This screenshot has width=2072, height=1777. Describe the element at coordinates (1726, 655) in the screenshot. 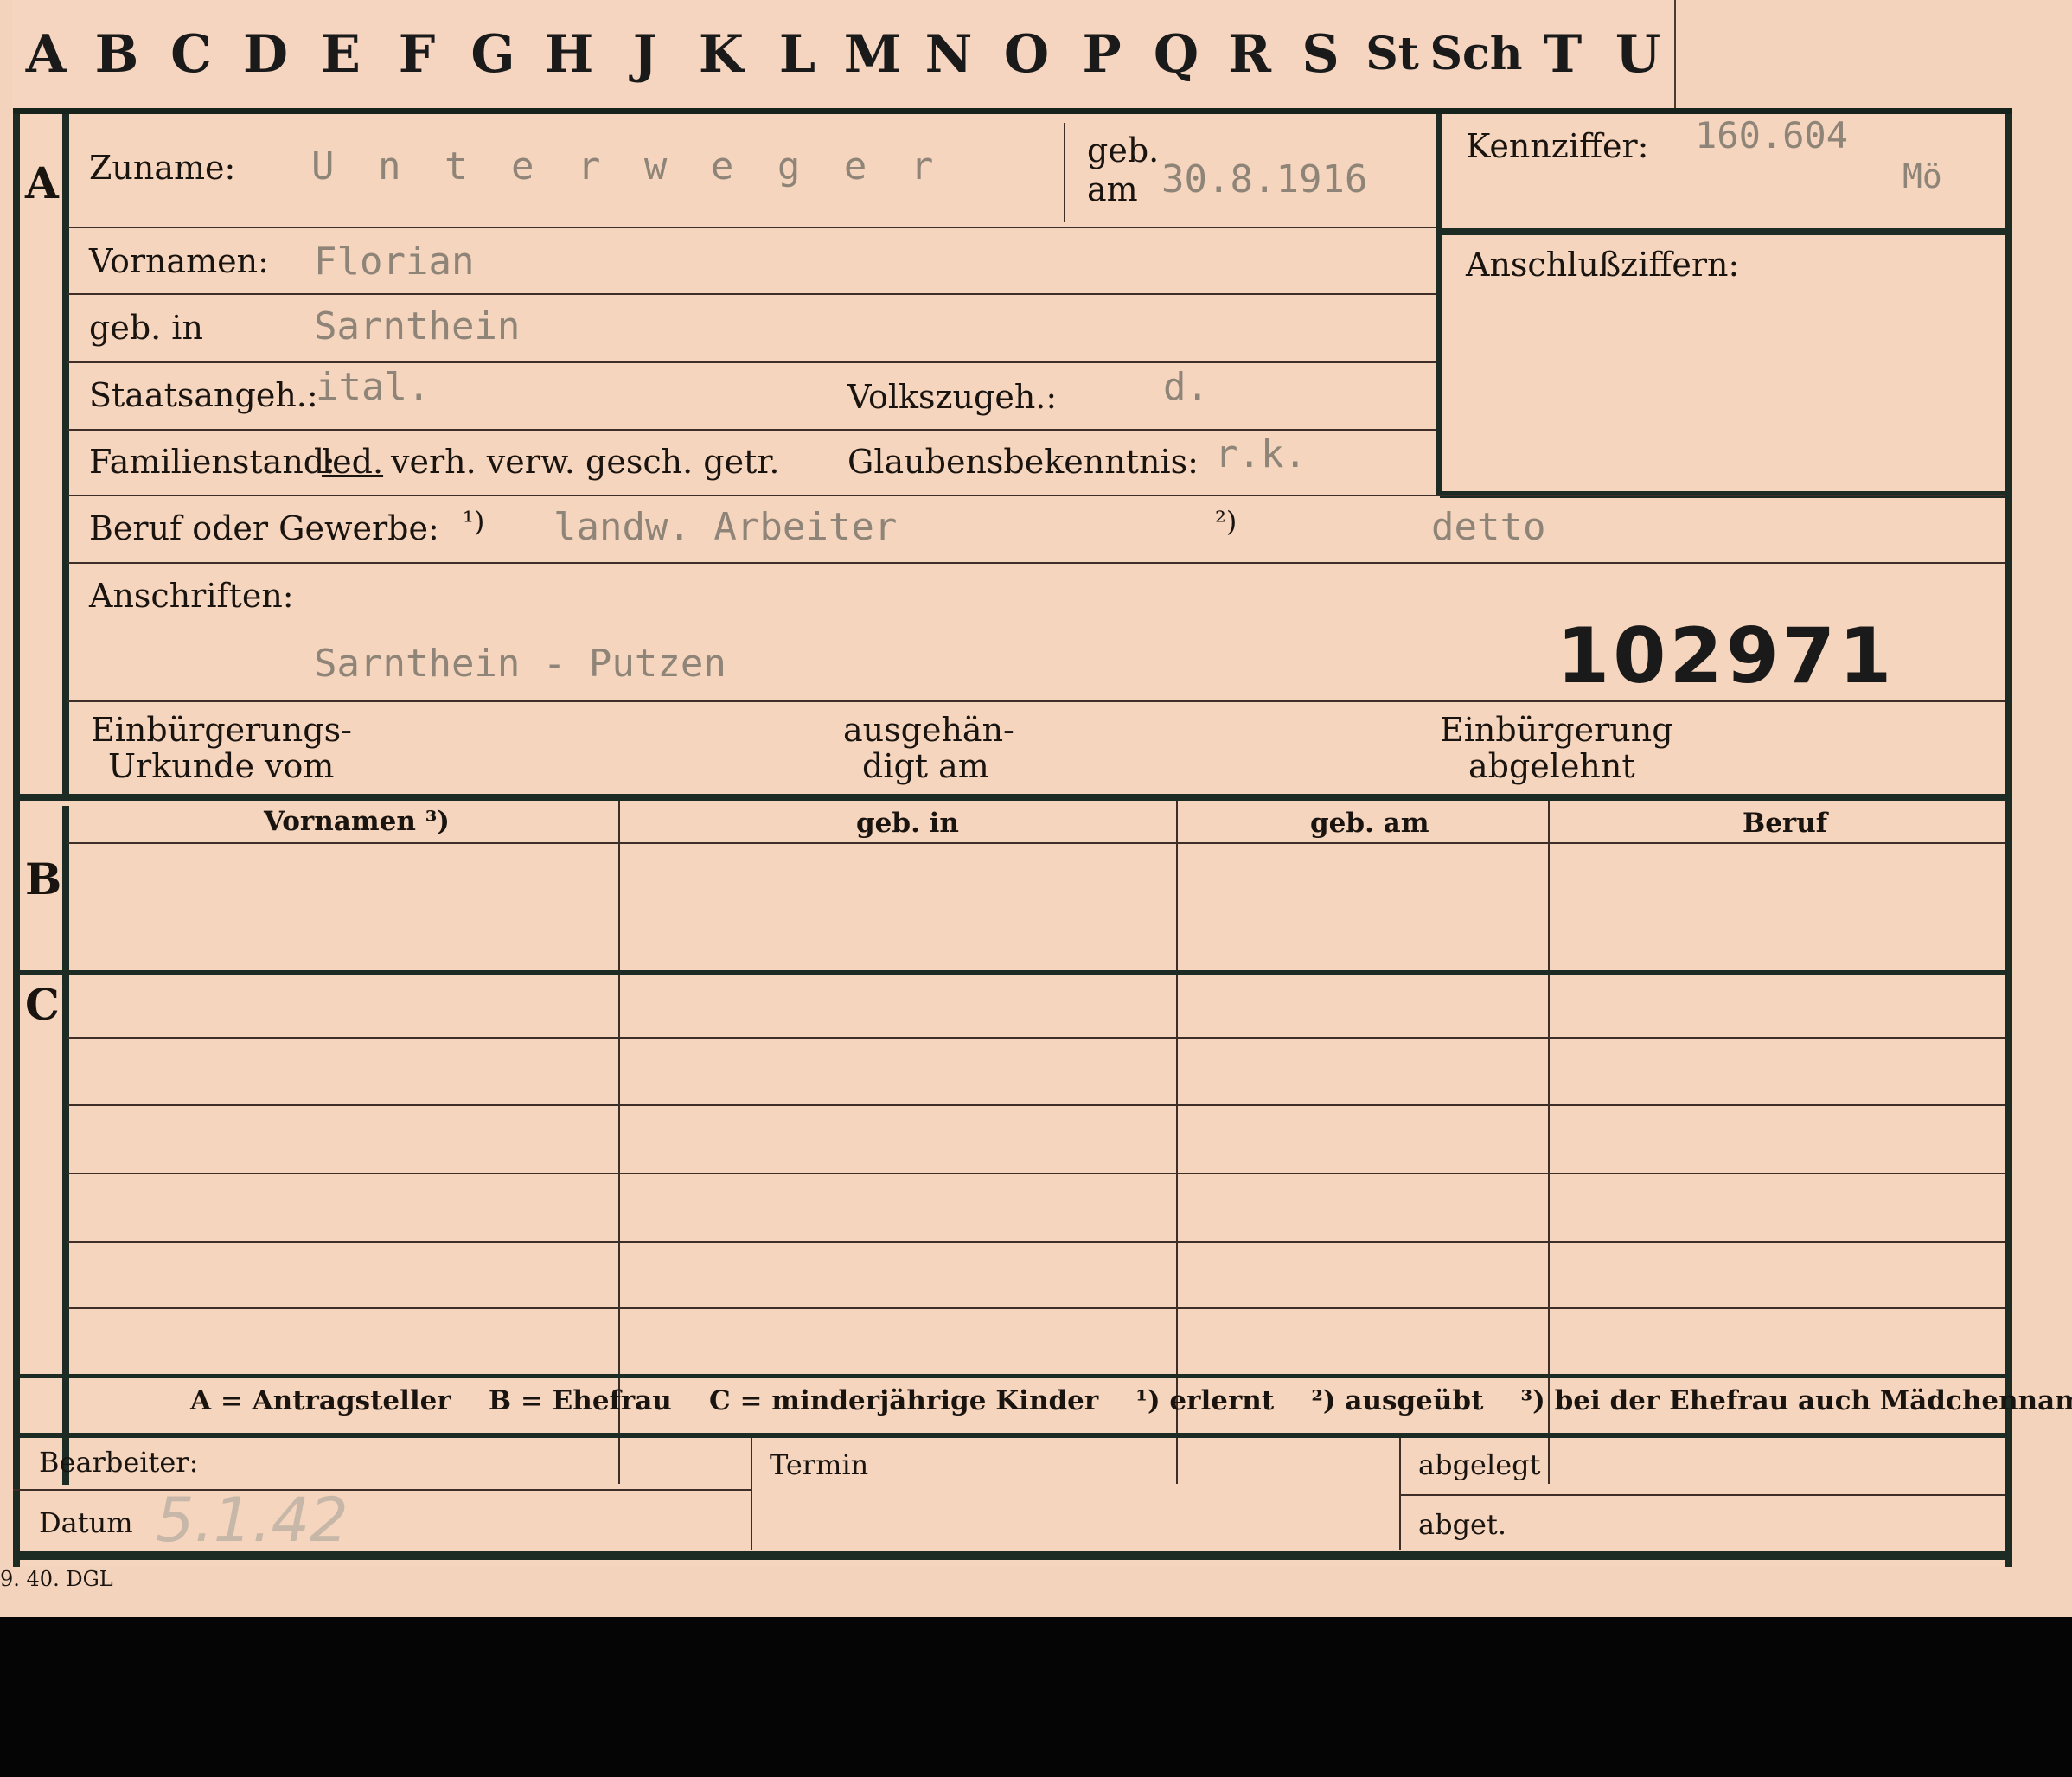

I see `stamp-number: 102971` at that location.